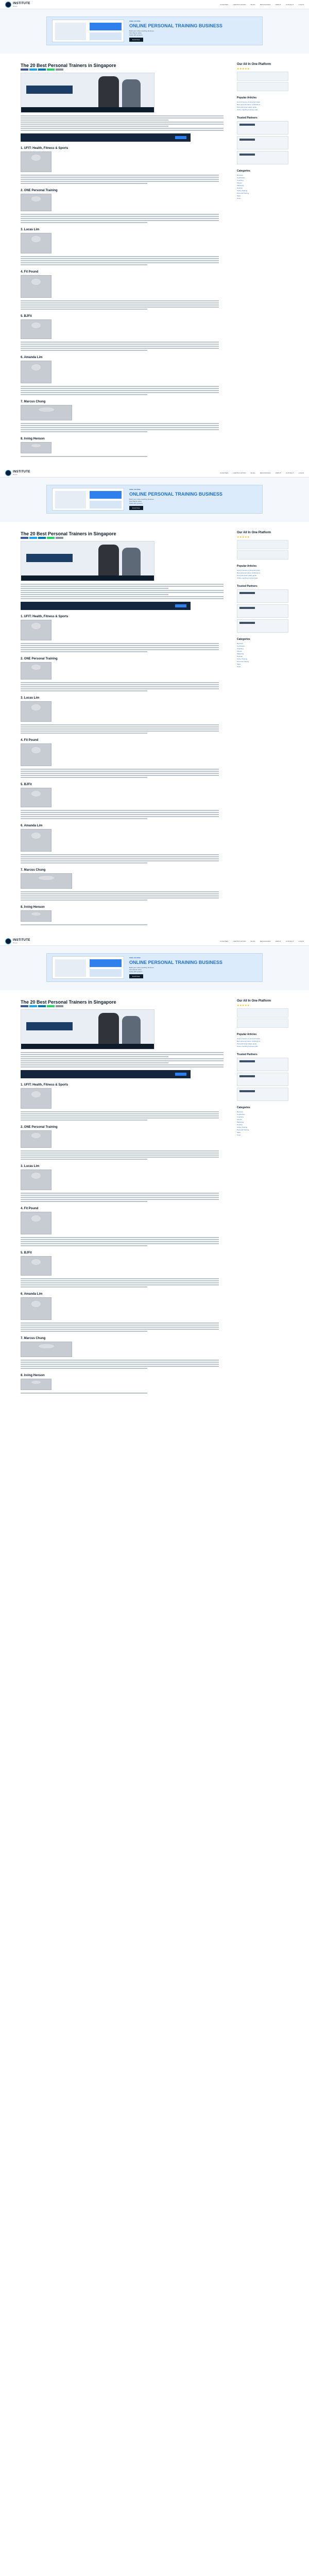 The image size is (309, 2576). Describe the element at coordinates (32, 1294) in the screenshot. I see `trainer-heading: 6. Amanda Lim` at that location.